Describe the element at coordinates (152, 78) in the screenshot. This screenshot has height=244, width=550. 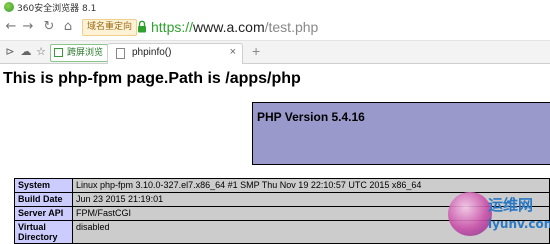
I see `page-heading: This is php-fpm page.Path is /apps/php` at that location.